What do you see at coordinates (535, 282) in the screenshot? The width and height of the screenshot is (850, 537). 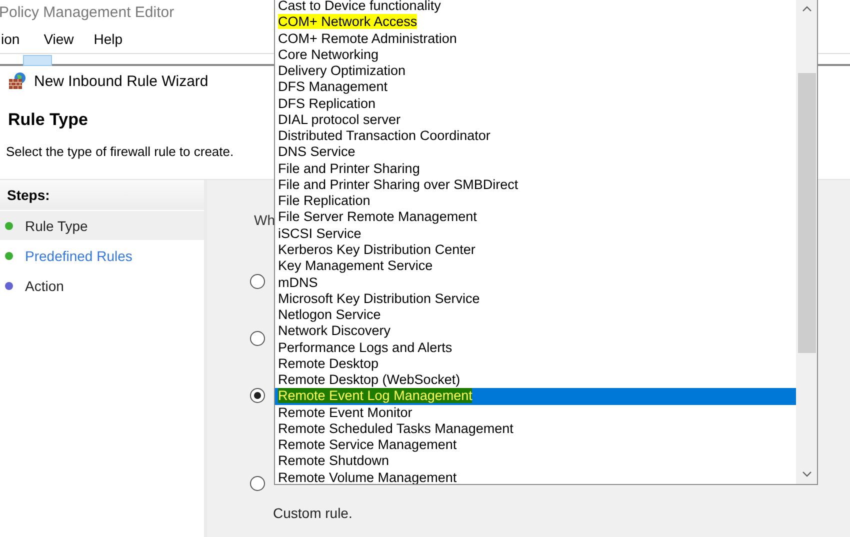 I see `list-item: mDNS` at bounding box center [535, 282].